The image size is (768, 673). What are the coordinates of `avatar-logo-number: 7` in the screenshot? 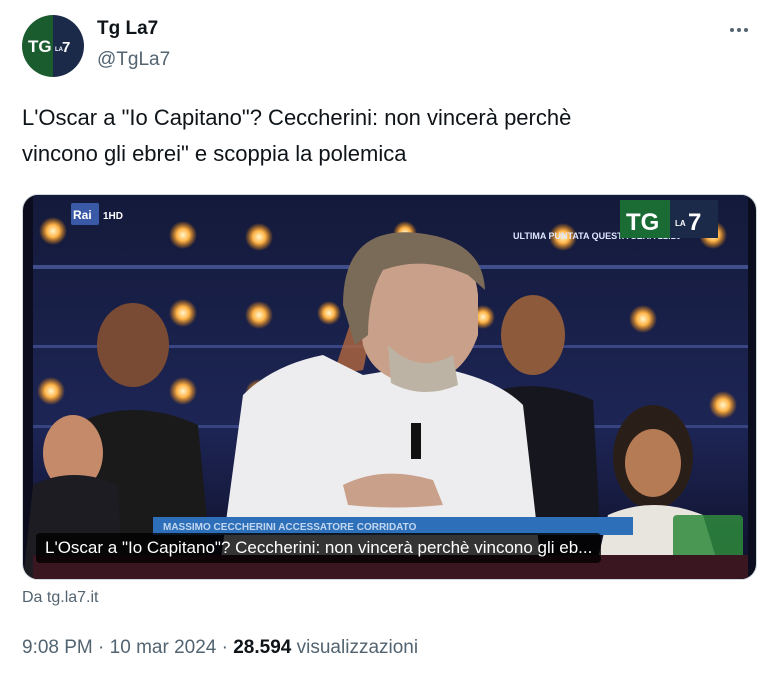 It's located at (66, 47).